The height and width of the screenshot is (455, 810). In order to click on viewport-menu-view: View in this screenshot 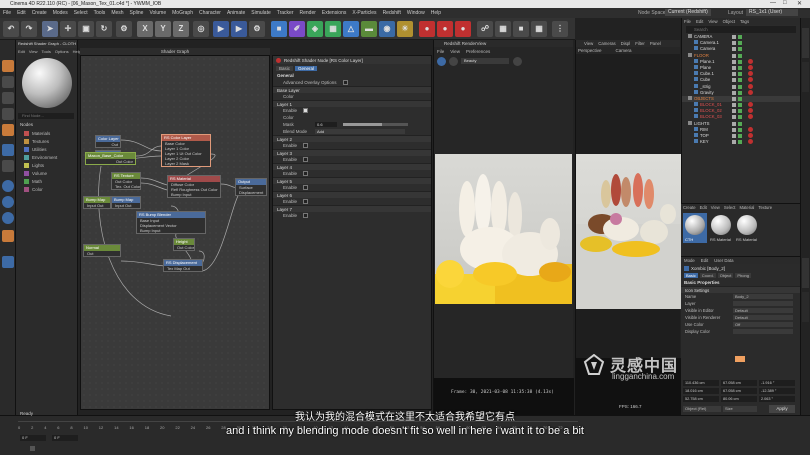, I will do `click(588, 43)`.